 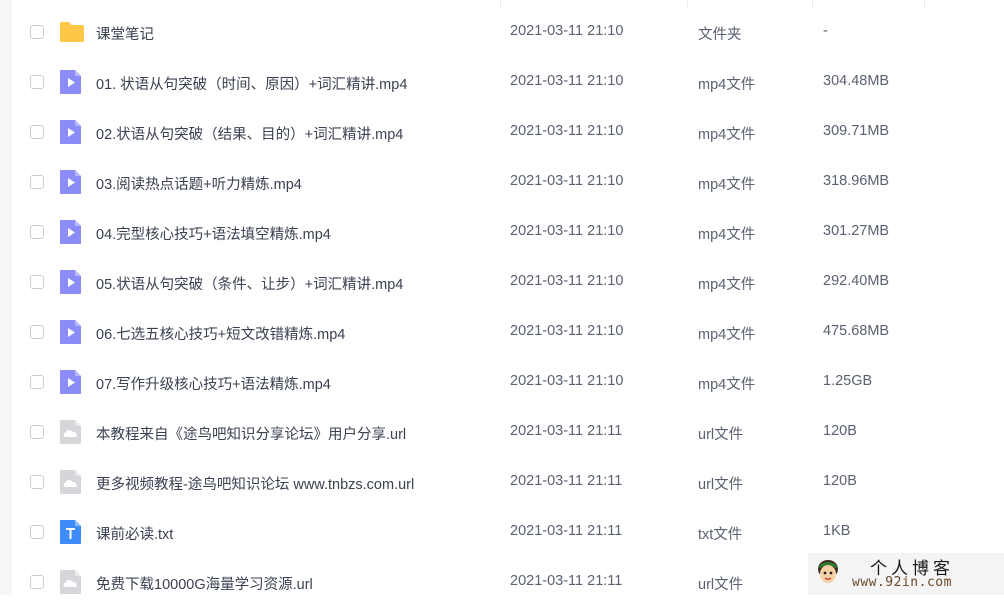 What do you see at coordinates (125, 33) in the screenshot?
I see `file-name: 课堂笔记` at bounding box center [125, 33].